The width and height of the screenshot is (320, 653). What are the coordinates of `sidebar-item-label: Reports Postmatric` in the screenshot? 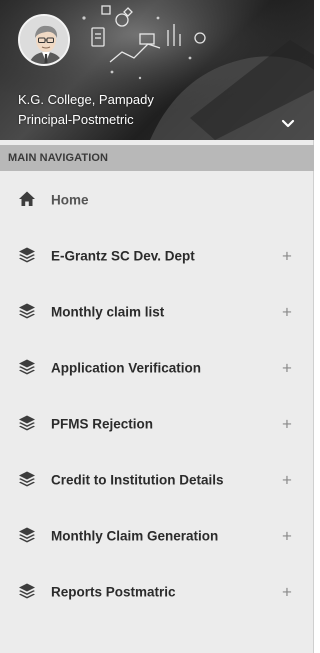 It's located at (113, 592).